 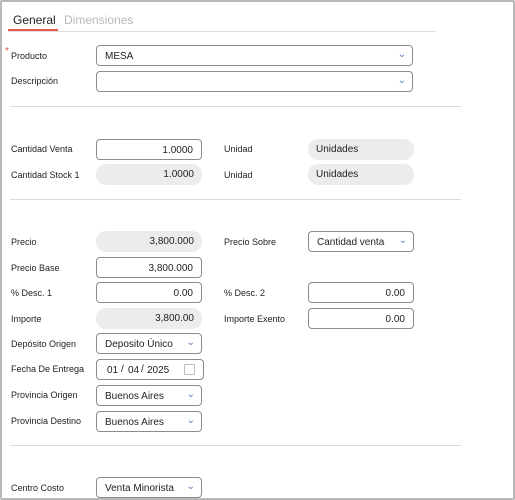 I want to click on provincia-destino-value: Buenos Aires, so click(x=134, y=422).